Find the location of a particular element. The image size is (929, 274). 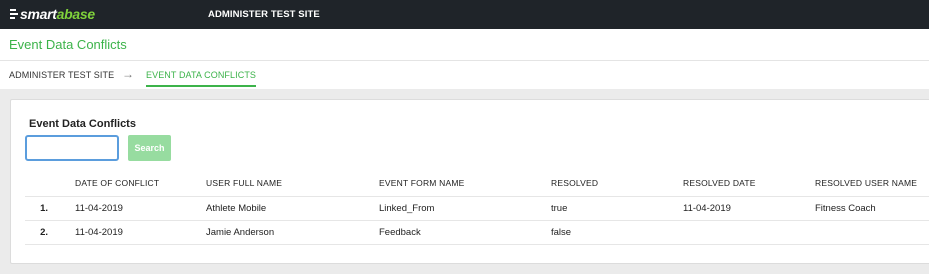

event-form-name-cell: Feedback is located at coordinates (400, 232).